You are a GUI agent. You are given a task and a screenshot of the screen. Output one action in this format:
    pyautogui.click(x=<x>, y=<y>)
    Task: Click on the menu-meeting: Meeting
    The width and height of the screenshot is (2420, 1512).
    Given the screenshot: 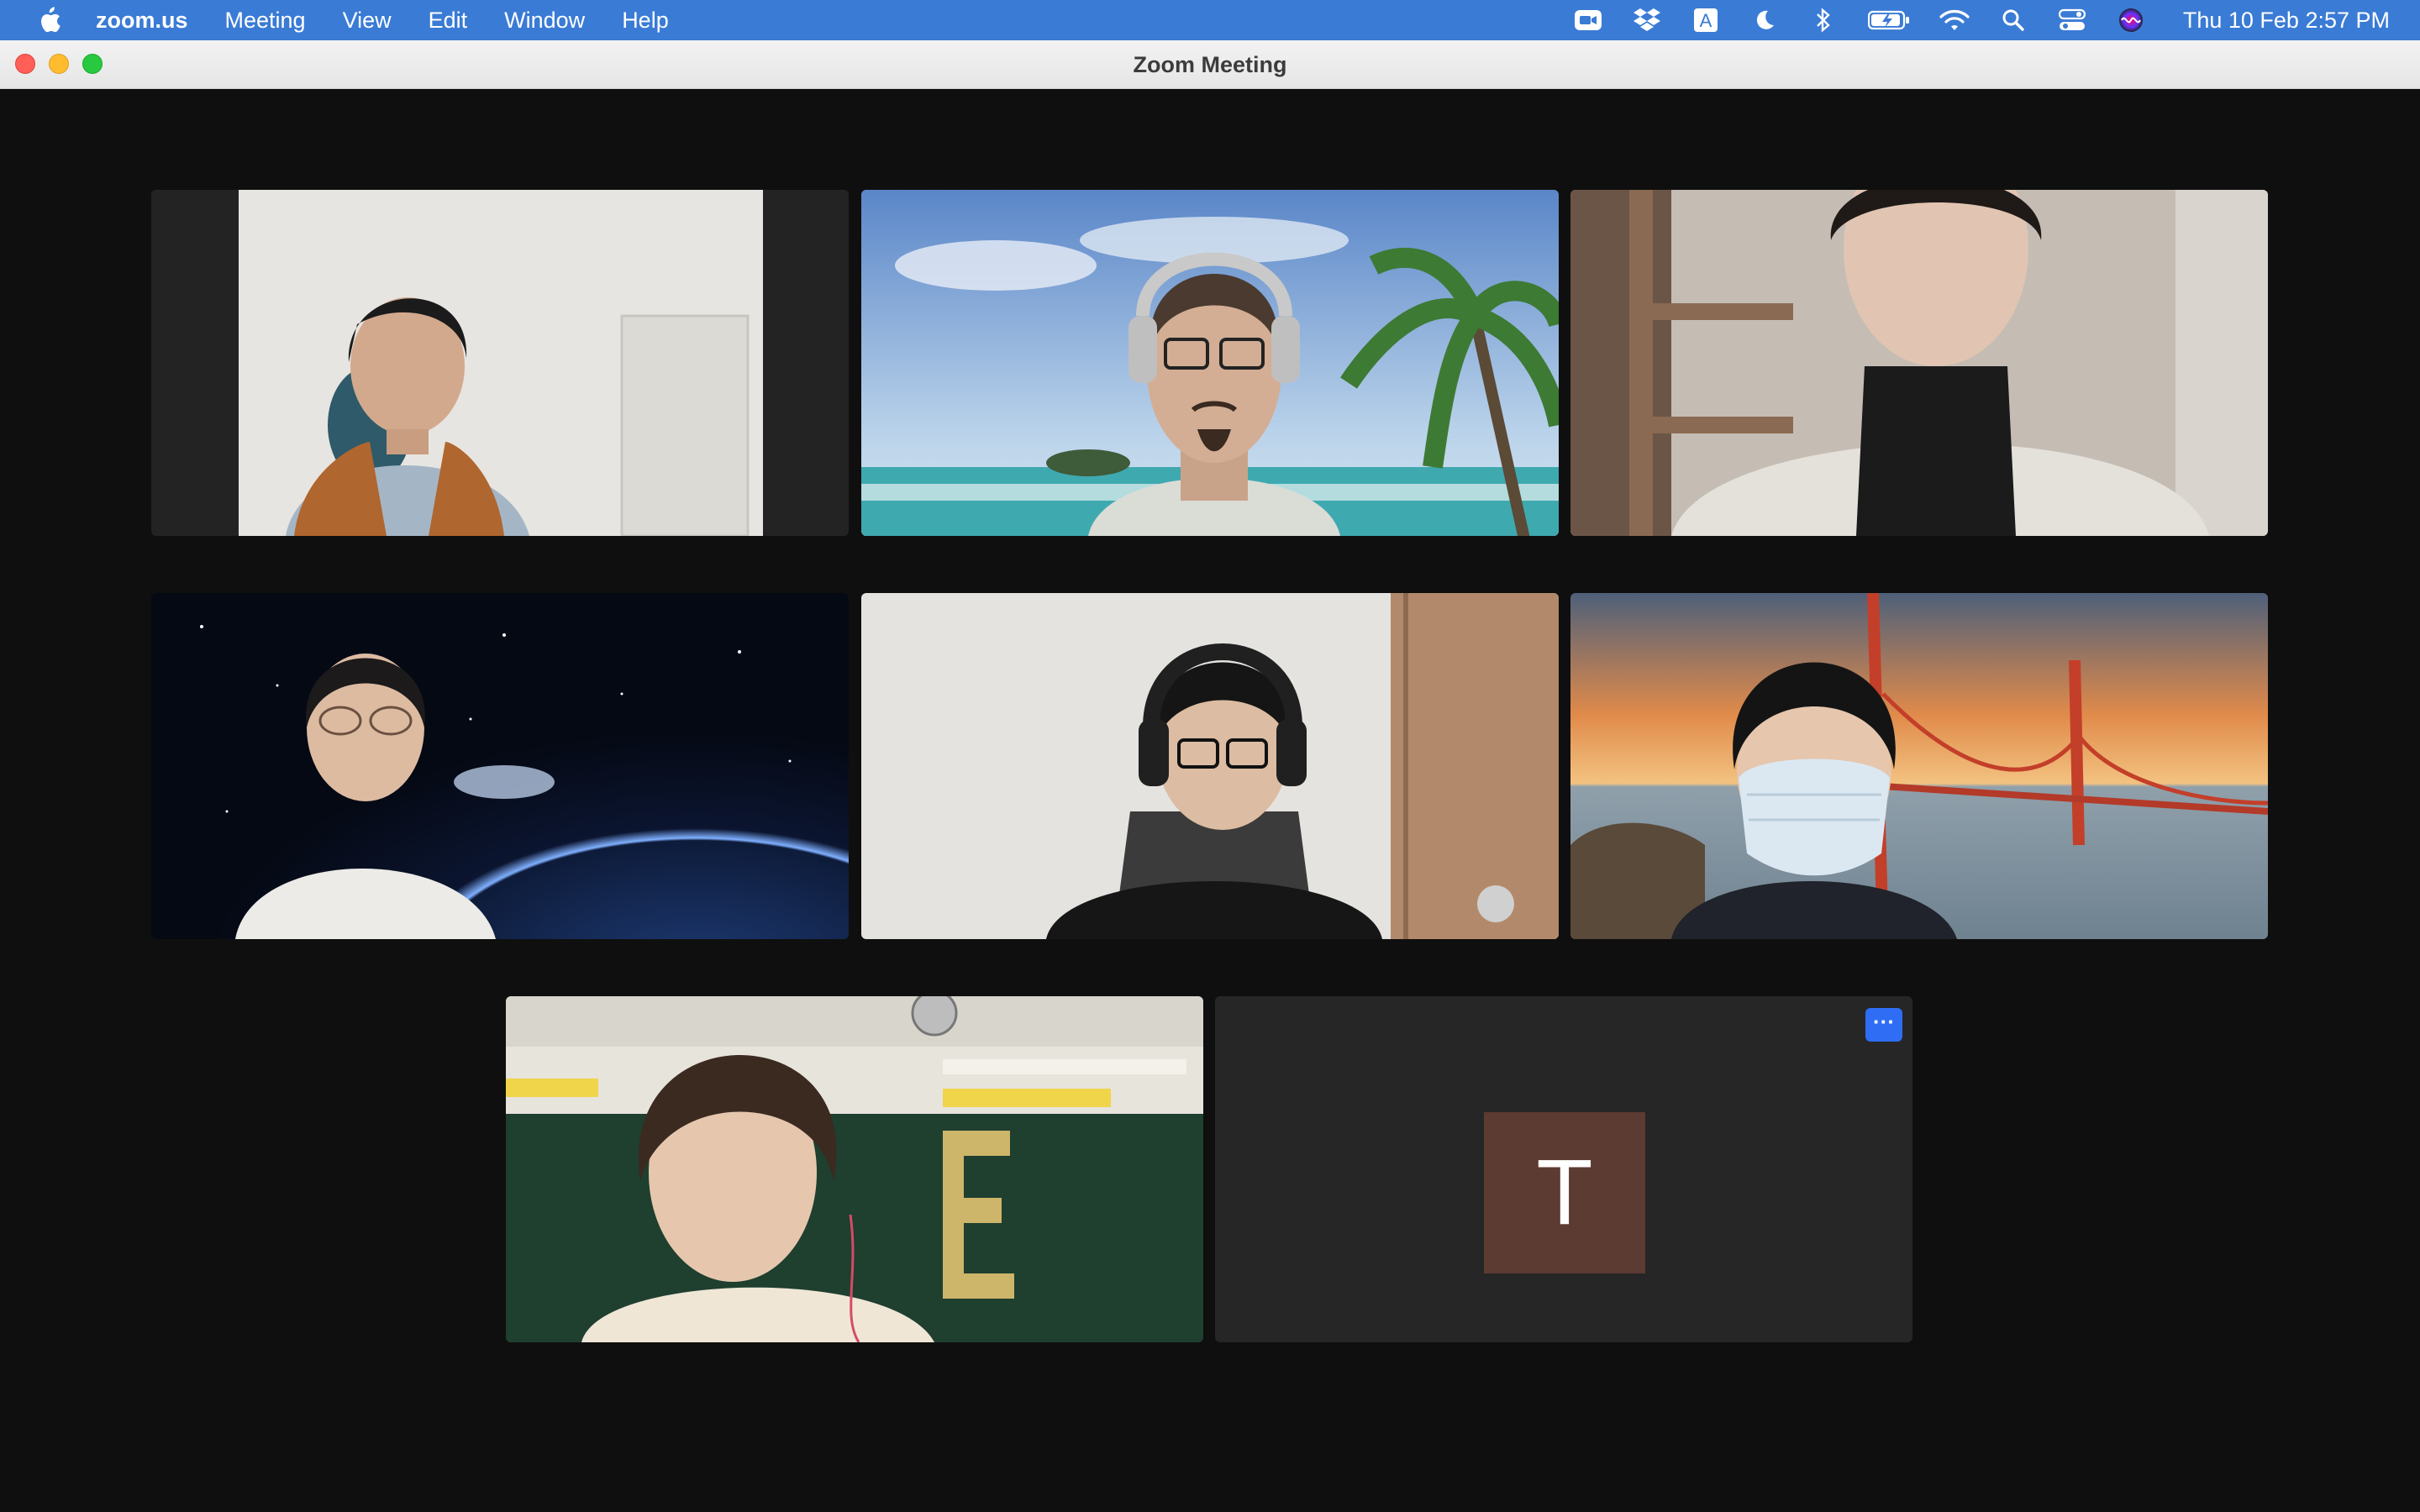 What is the action you would take?
    pyautogui.click(x=265, y=21)
    